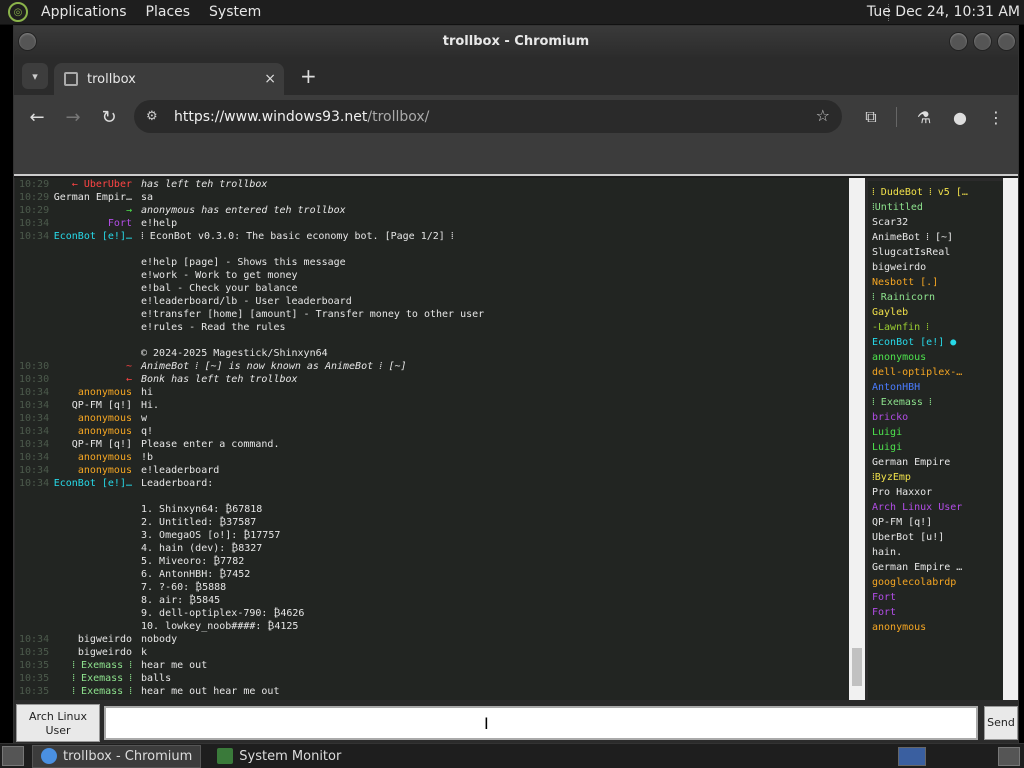  Describe the element at coordinates (935, 282) in the screenshot. I see `user-list-item: Nesbott [.]` at that location.